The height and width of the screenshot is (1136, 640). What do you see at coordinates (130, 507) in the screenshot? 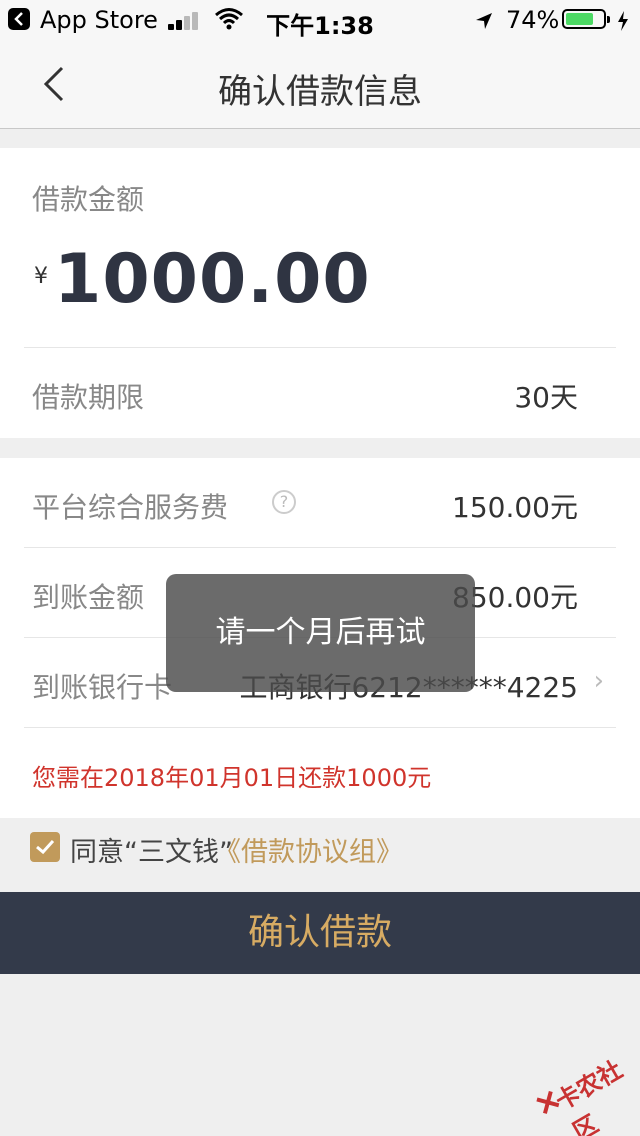
I see `service-fee-label: 平台综合服务费` at bounding box center [130, 507].